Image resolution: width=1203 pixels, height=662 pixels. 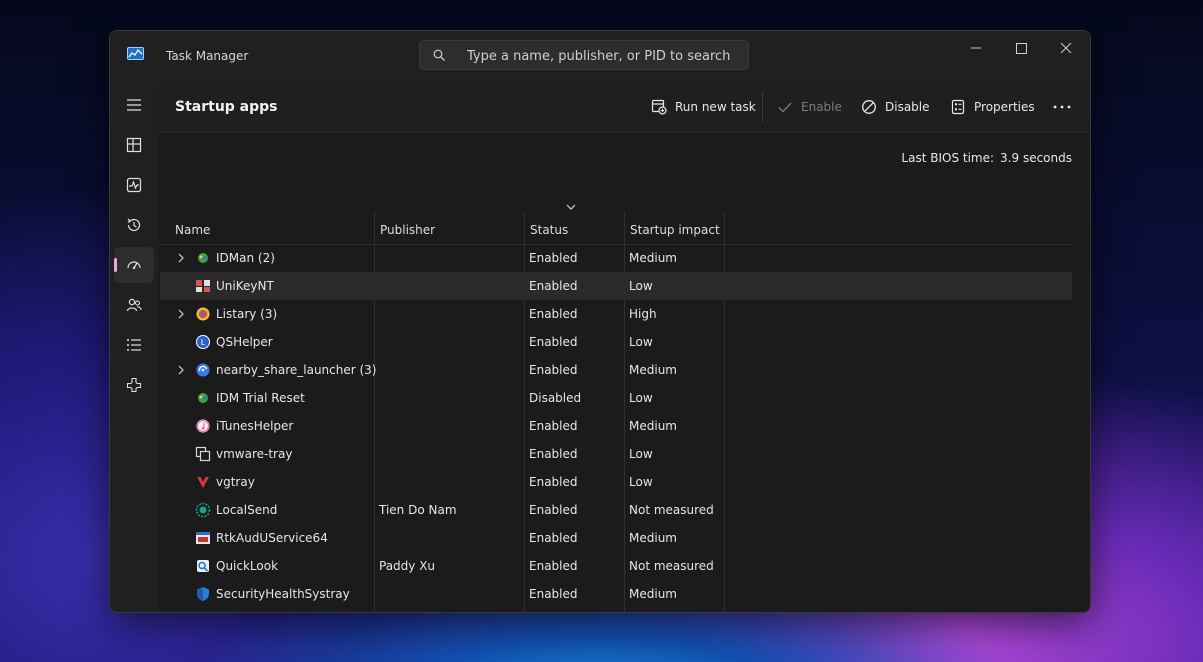 I want to click on column-publisher-label: Publisher, so click(x=408, y=230).